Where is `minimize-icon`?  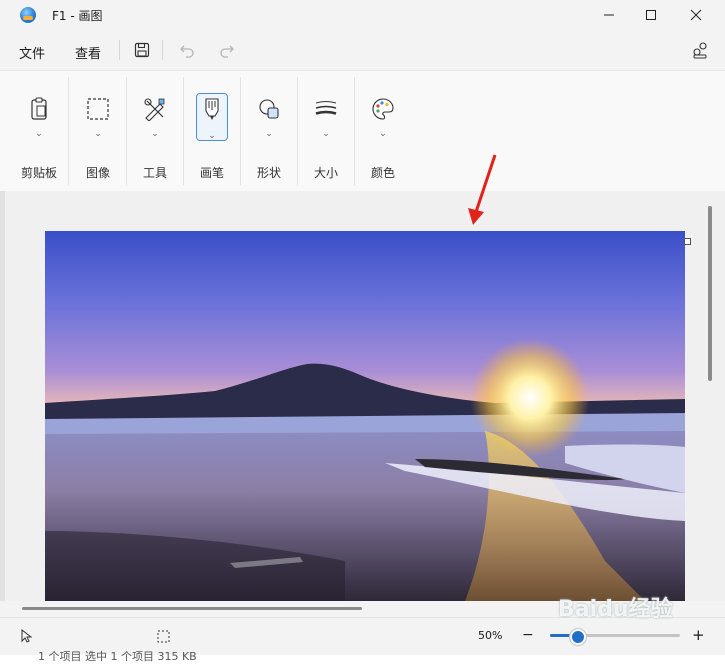
minimize-icon is located at coordinates (609, 15).